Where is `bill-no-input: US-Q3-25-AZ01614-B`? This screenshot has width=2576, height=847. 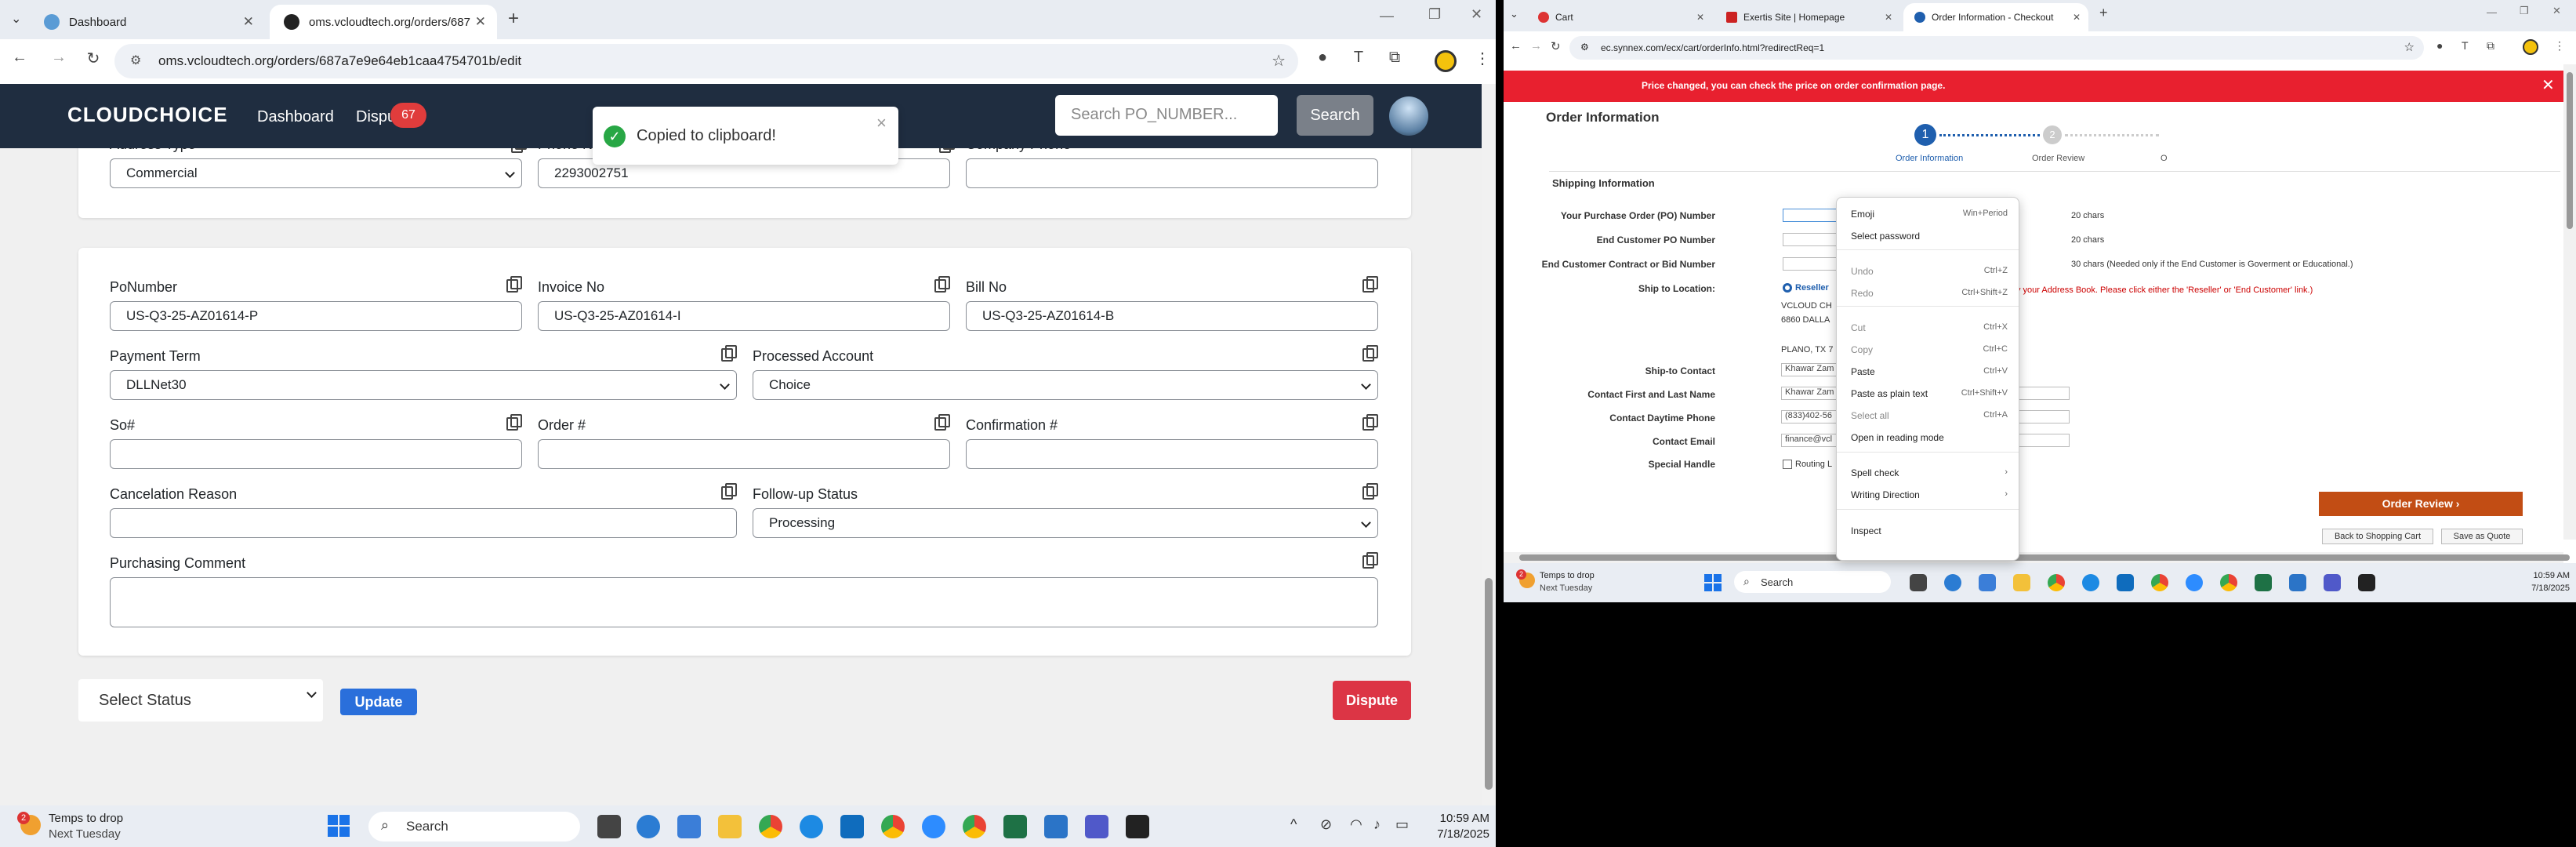 bill-no-input: US-Q3-25-AZ01614-B is located at coordinates (1172, 316).